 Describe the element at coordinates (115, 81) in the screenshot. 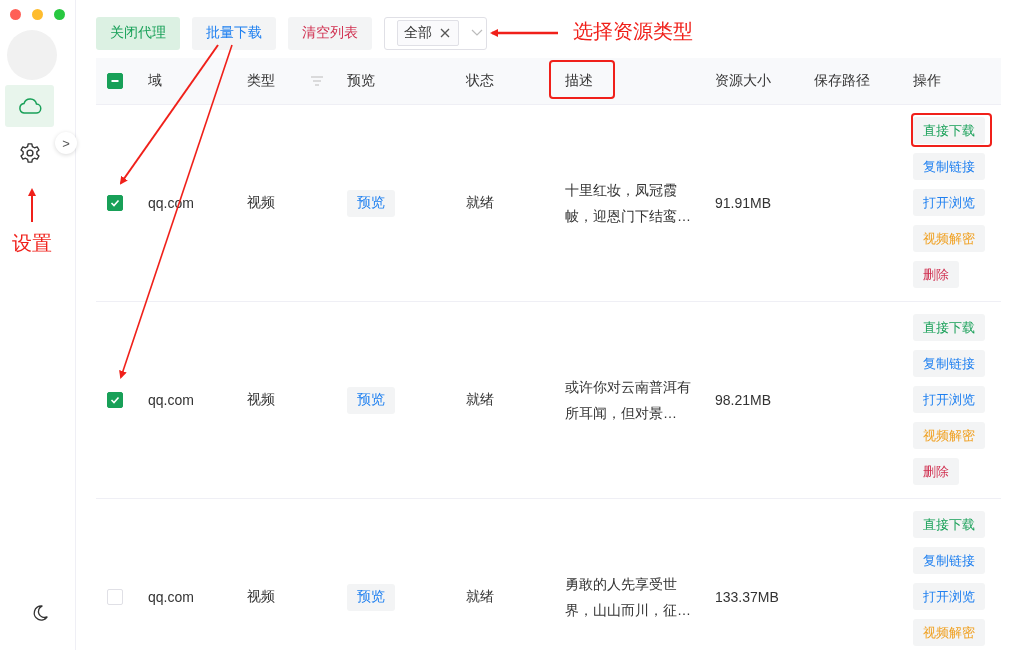

I see `select-all-checkbox` at that location.